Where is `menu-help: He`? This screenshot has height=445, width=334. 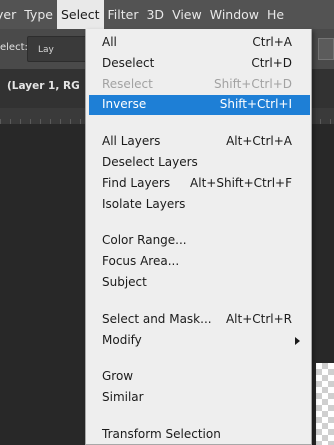
menu-help: He is located at coordinates (275, 14).